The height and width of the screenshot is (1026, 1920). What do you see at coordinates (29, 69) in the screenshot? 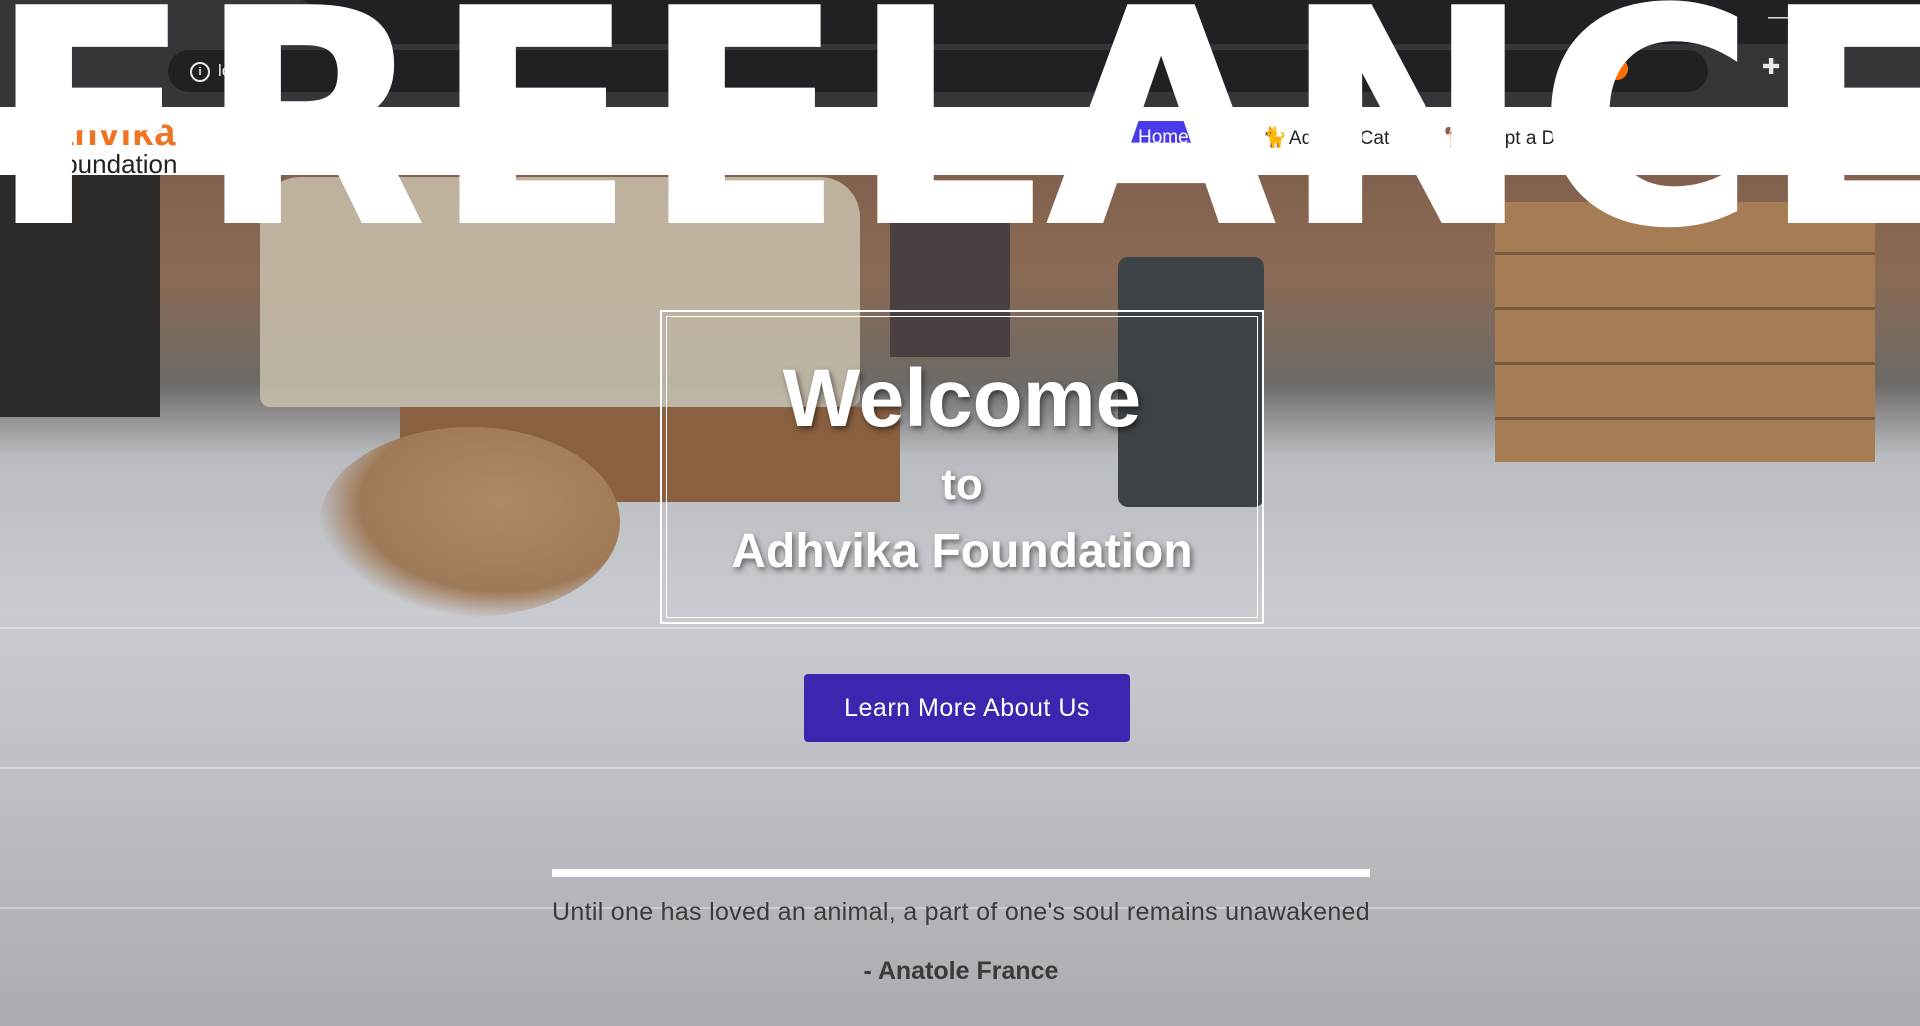
I see `back-arrow-icon: ←` at bounding box center [29, 69].